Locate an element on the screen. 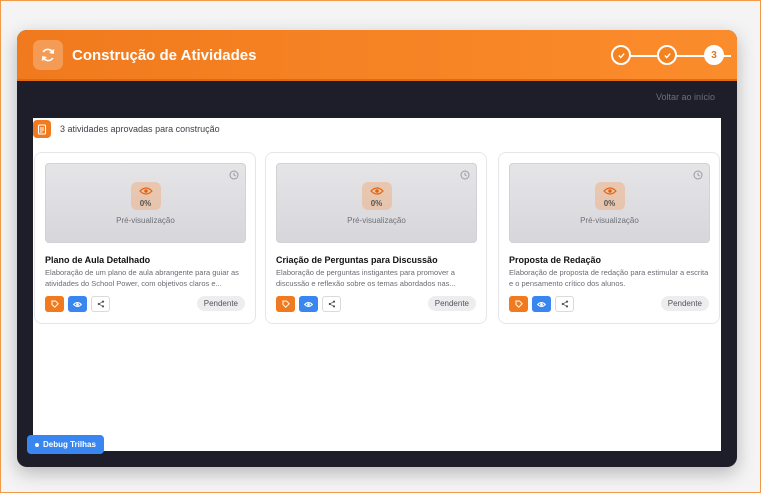 The height and width of the screenshot is (493, 761). approved-summary: 3 atividades aprovadas para construção is located at coordinates (126, 129).